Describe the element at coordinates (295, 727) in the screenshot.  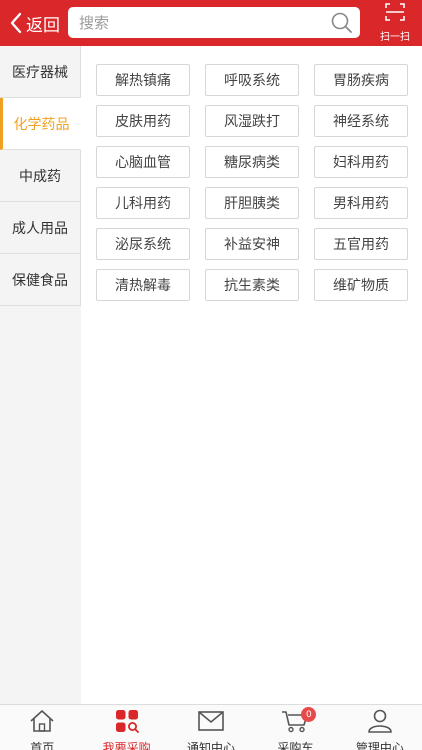
I see `tab-cart: 0 采购车` at that location.